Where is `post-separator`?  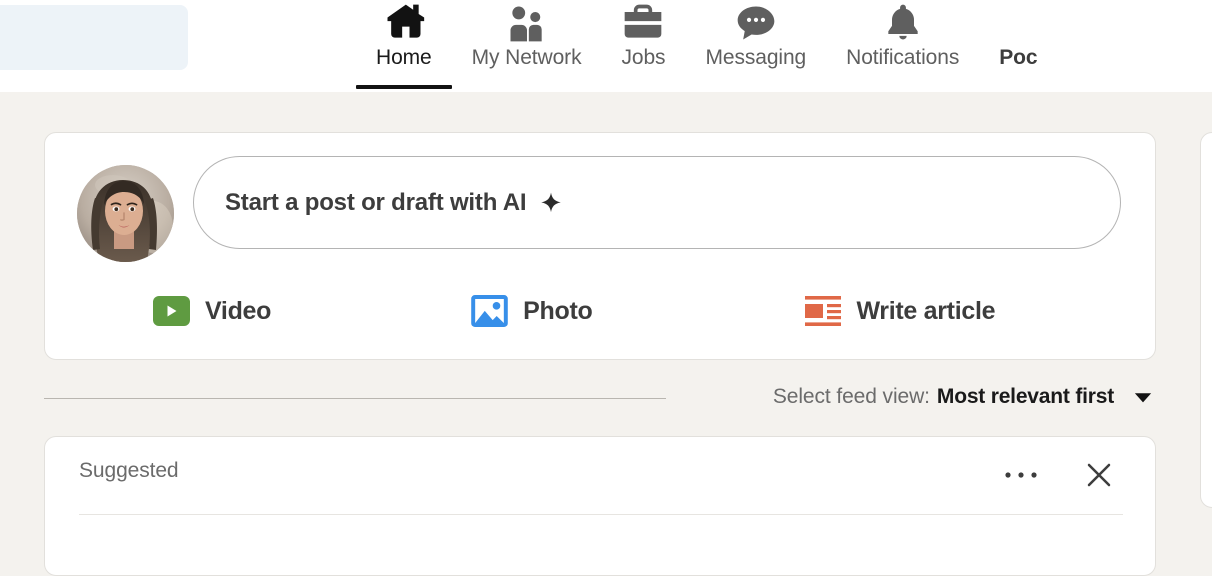
post-separator is located at coordinates (601, 514).